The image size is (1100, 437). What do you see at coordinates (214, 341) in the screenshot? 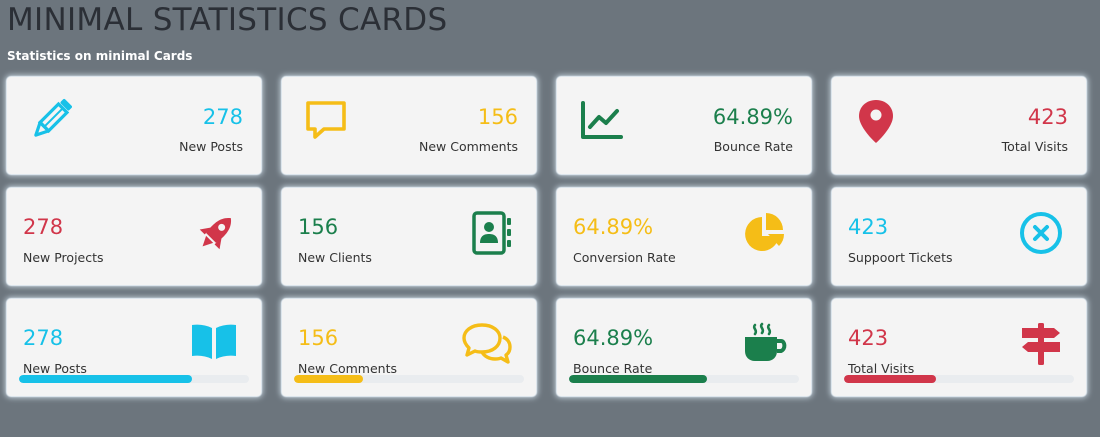
I see `open-book-icon` at bounding box center [214, 341].